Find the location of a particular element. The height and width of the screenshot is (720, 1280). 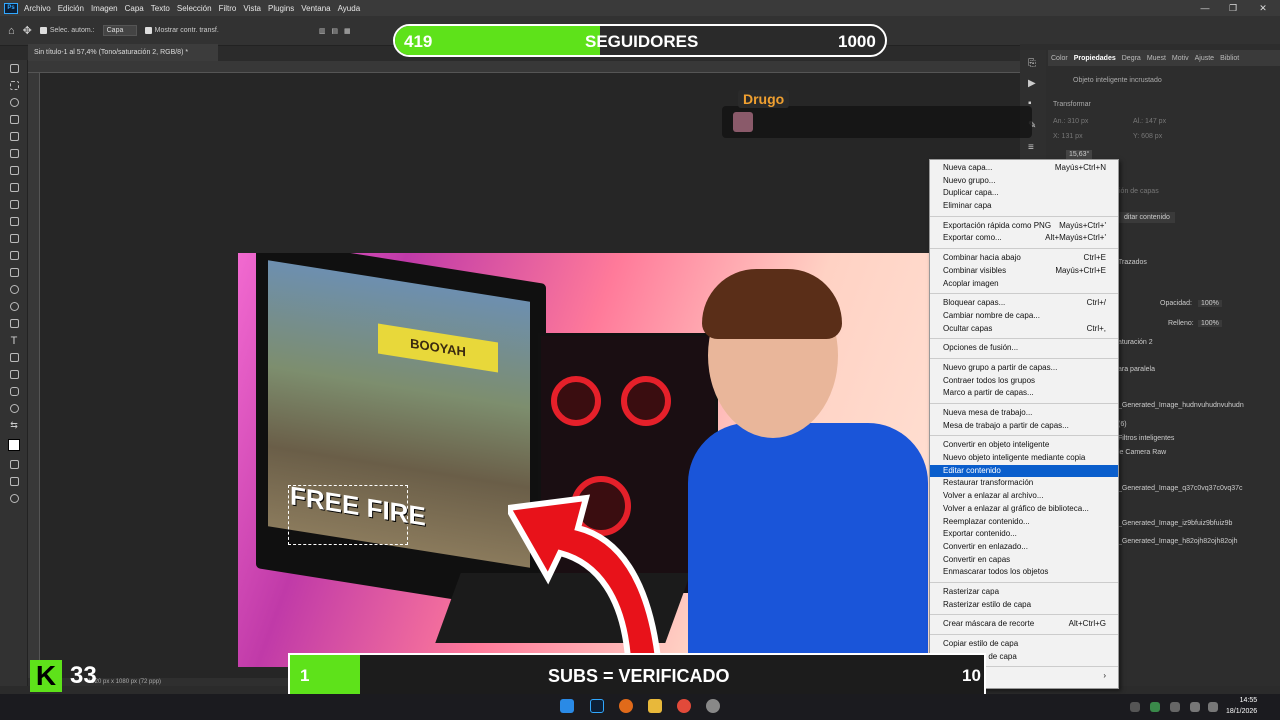

healing-brush-icon is located at coordinates (14, 187).